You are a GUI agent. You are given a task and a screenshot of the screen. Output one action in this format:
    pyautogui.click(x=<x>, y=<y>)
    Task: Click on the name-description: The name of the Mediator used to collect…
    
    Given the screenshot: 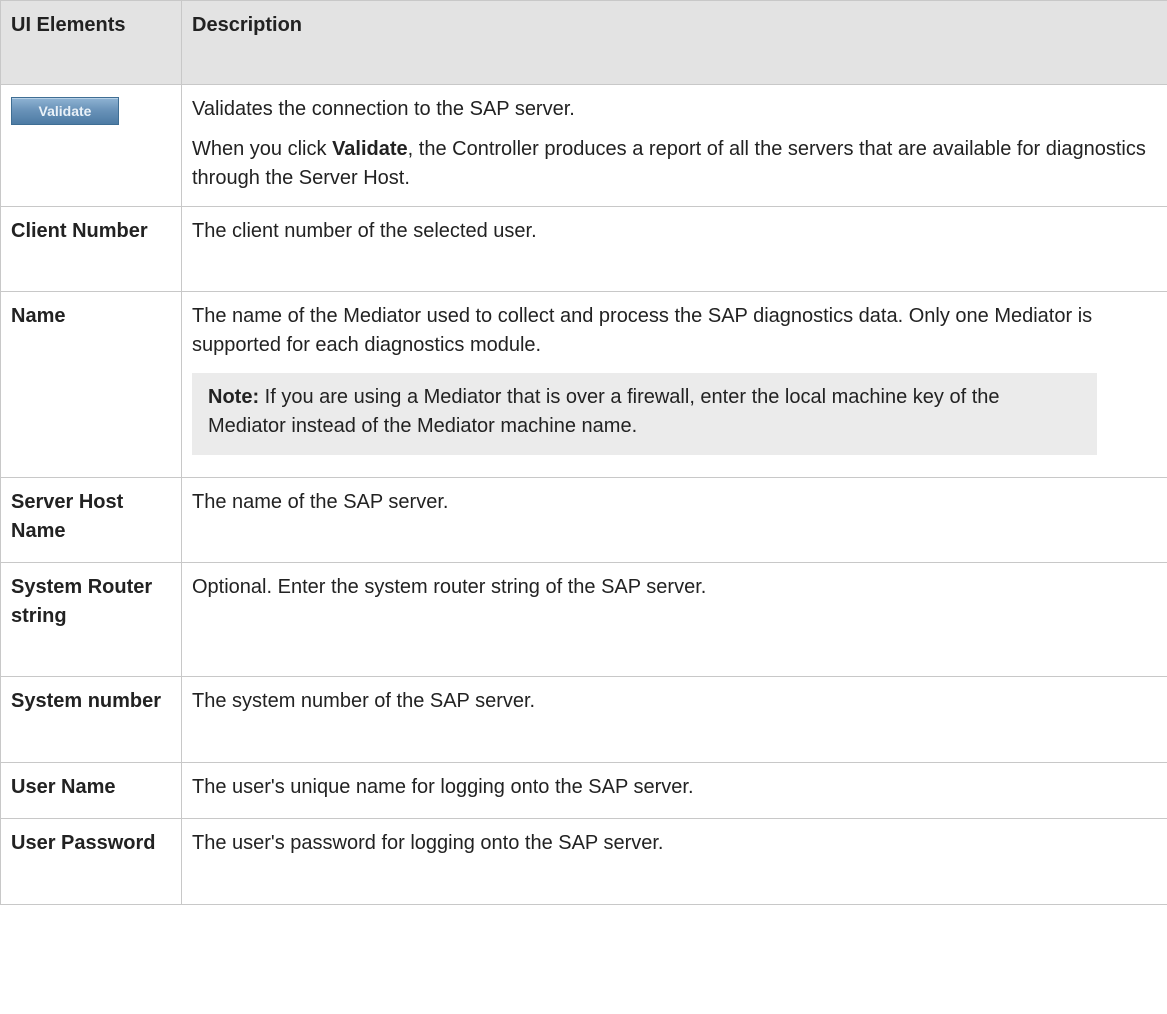 What is the action you would take?
    pyautogui.click(x=642, y=330)
    